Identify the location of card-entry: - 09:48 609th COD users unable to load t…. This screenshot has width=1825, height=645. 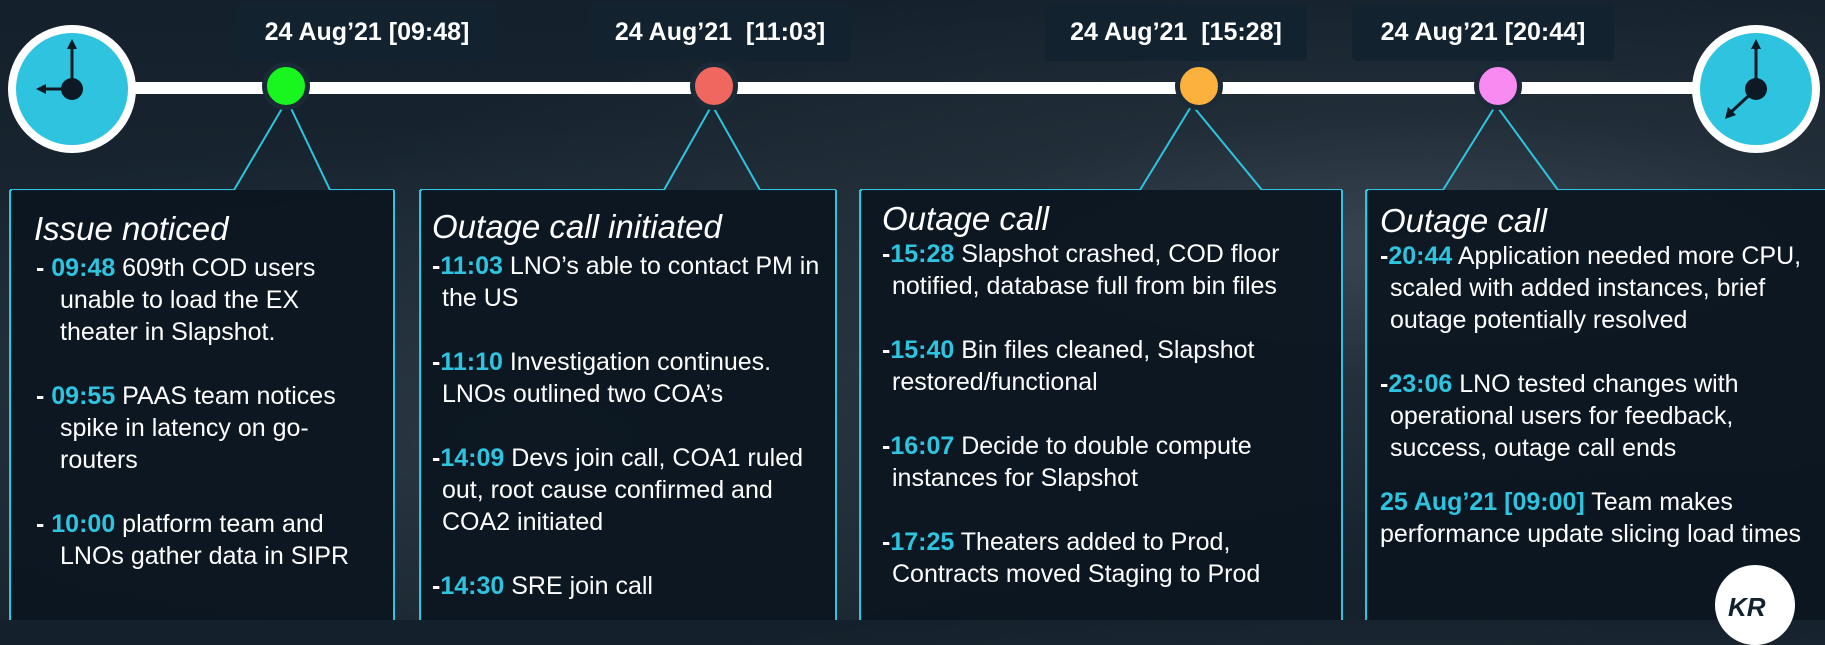
(203, 300).